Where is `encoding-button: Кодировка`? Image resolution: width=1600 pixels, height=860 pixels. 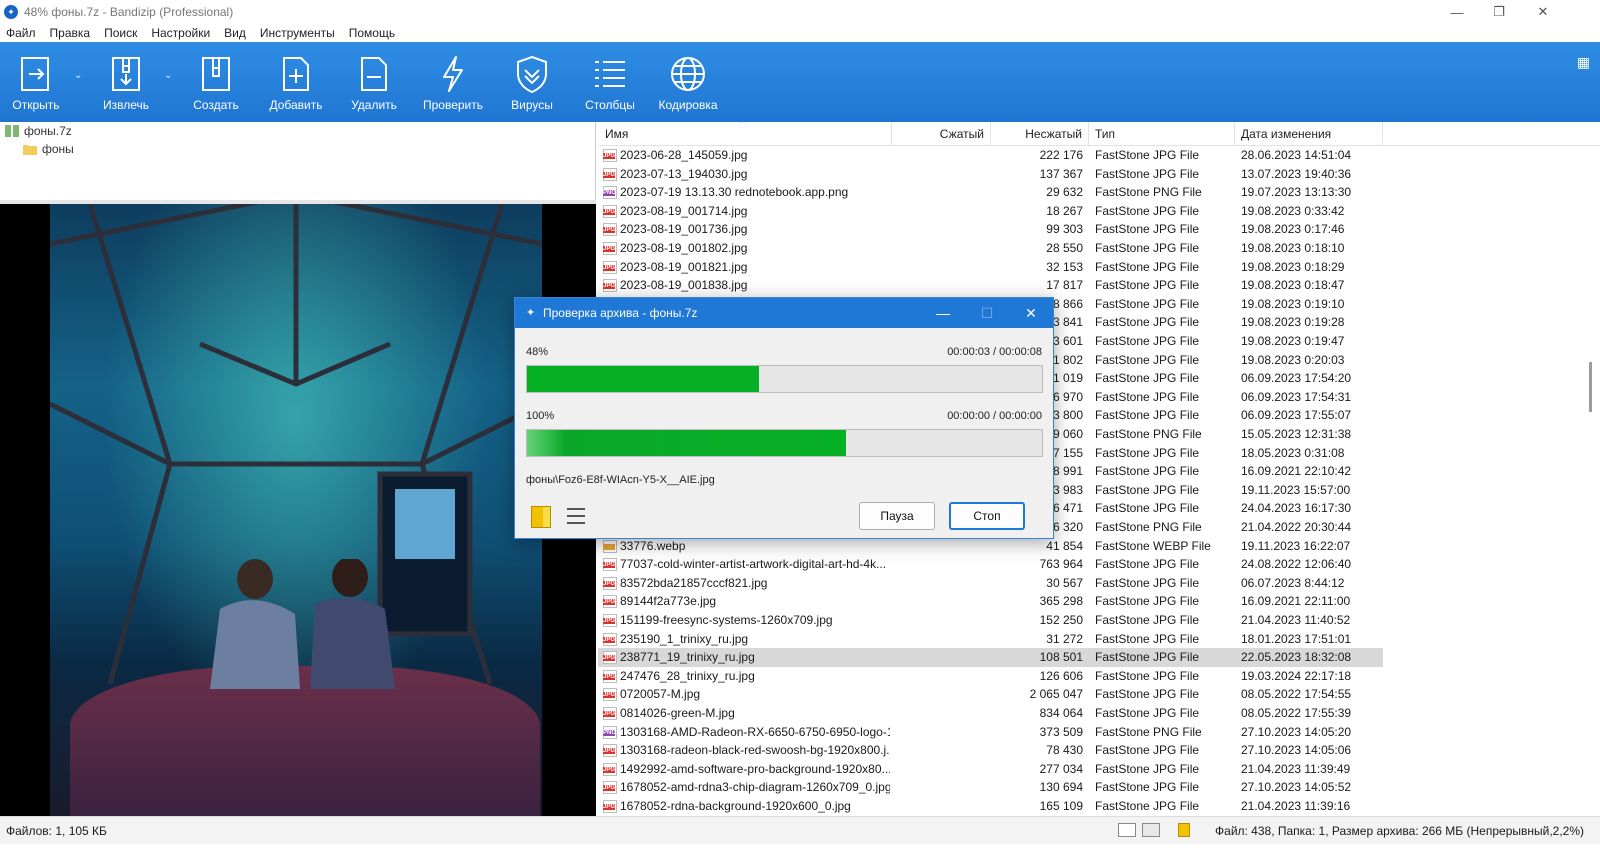 encoding-button: Кодировка is located at coordinates (688, 82).